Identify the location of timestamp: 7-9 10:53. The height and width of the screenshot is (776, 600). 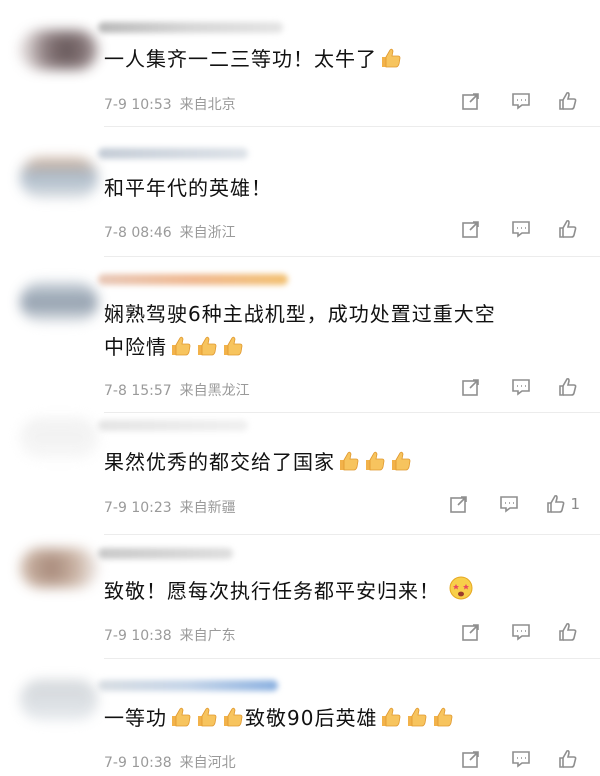
(138, 105).